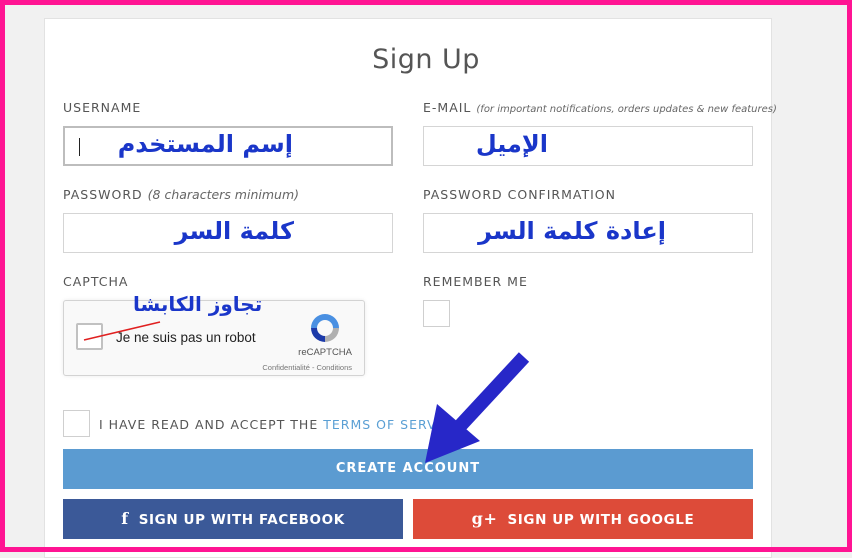 This screenshot has width=852, height=558. I want to click on red-pointer-line, so click(122, 331).